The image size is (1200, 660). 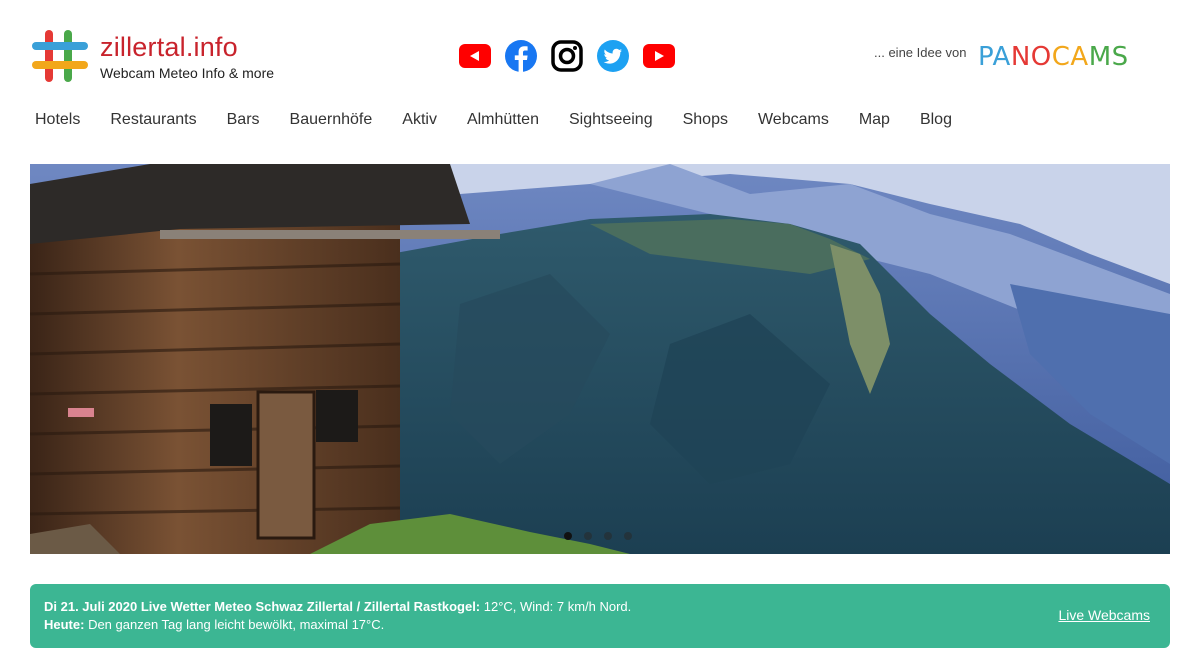 What do you see at coordinates (611, 121) in the screenshot?
I see `nav-item-sightseeing: Sightseeing` at bounding box center [611, 121].